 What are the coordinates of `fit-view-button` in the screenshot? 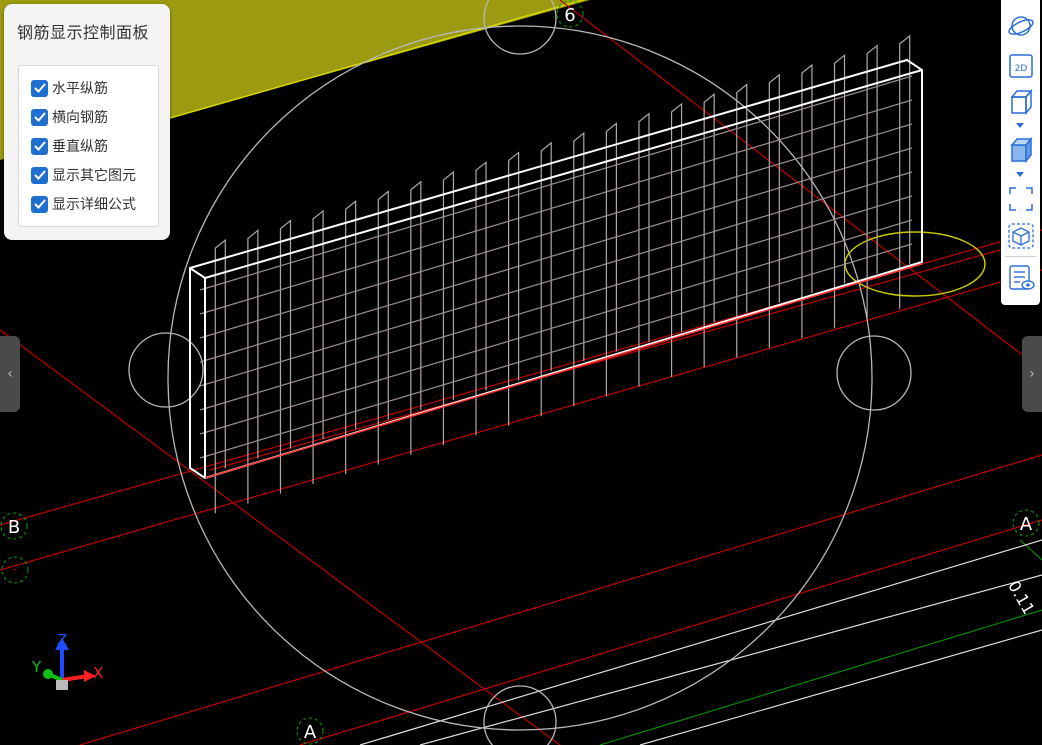 It's located at (1021, 199).